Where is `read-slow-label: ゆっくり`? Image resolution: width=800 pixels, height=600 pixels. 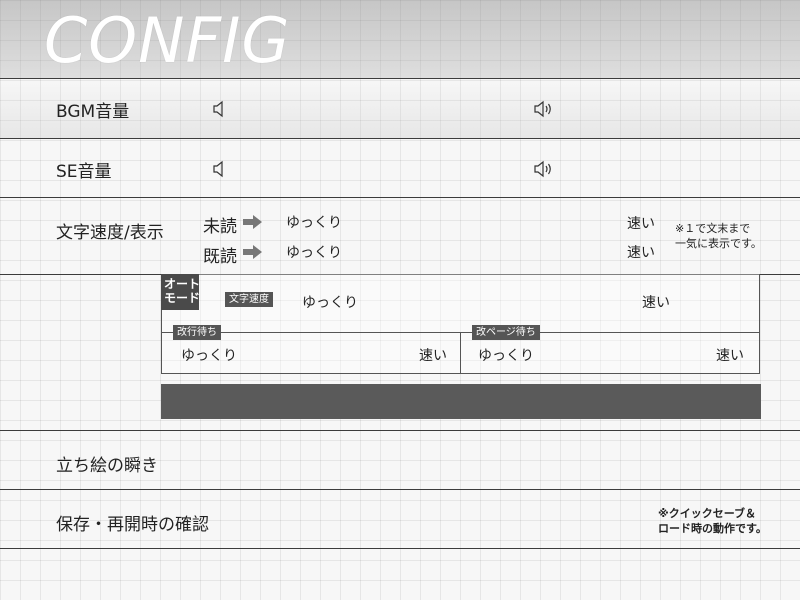 read-slow-label: ゆっくり is located at coordinates (314, 253).